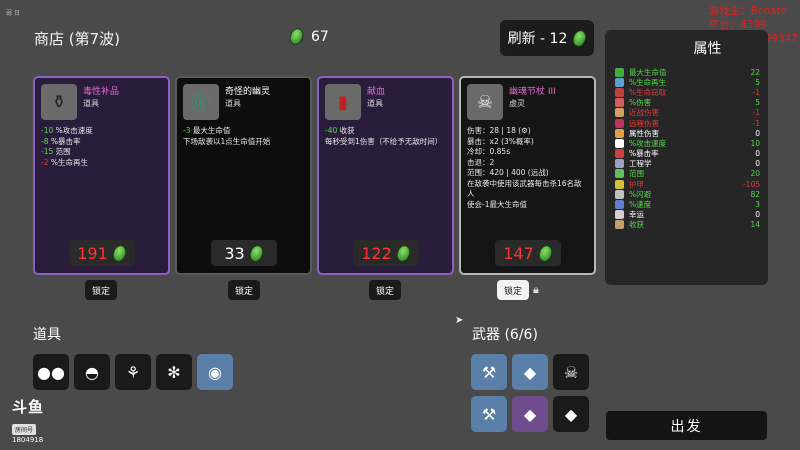 This screenshot has height=450, width=800. What do you see at coordinates (687, 184) in the screenshot?
I see `stat-row: 护甲 -105` at bounding box center [687, 184].